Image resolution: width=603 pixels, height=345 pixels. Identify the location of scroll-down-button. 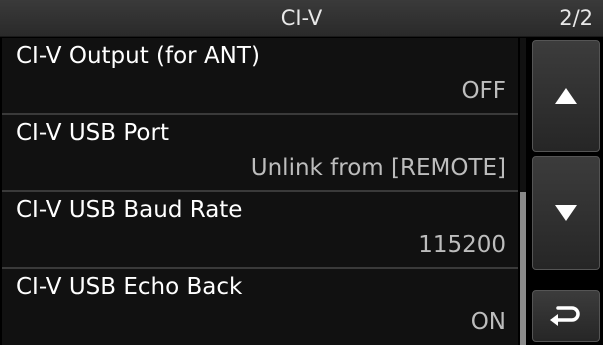
(566, 213).